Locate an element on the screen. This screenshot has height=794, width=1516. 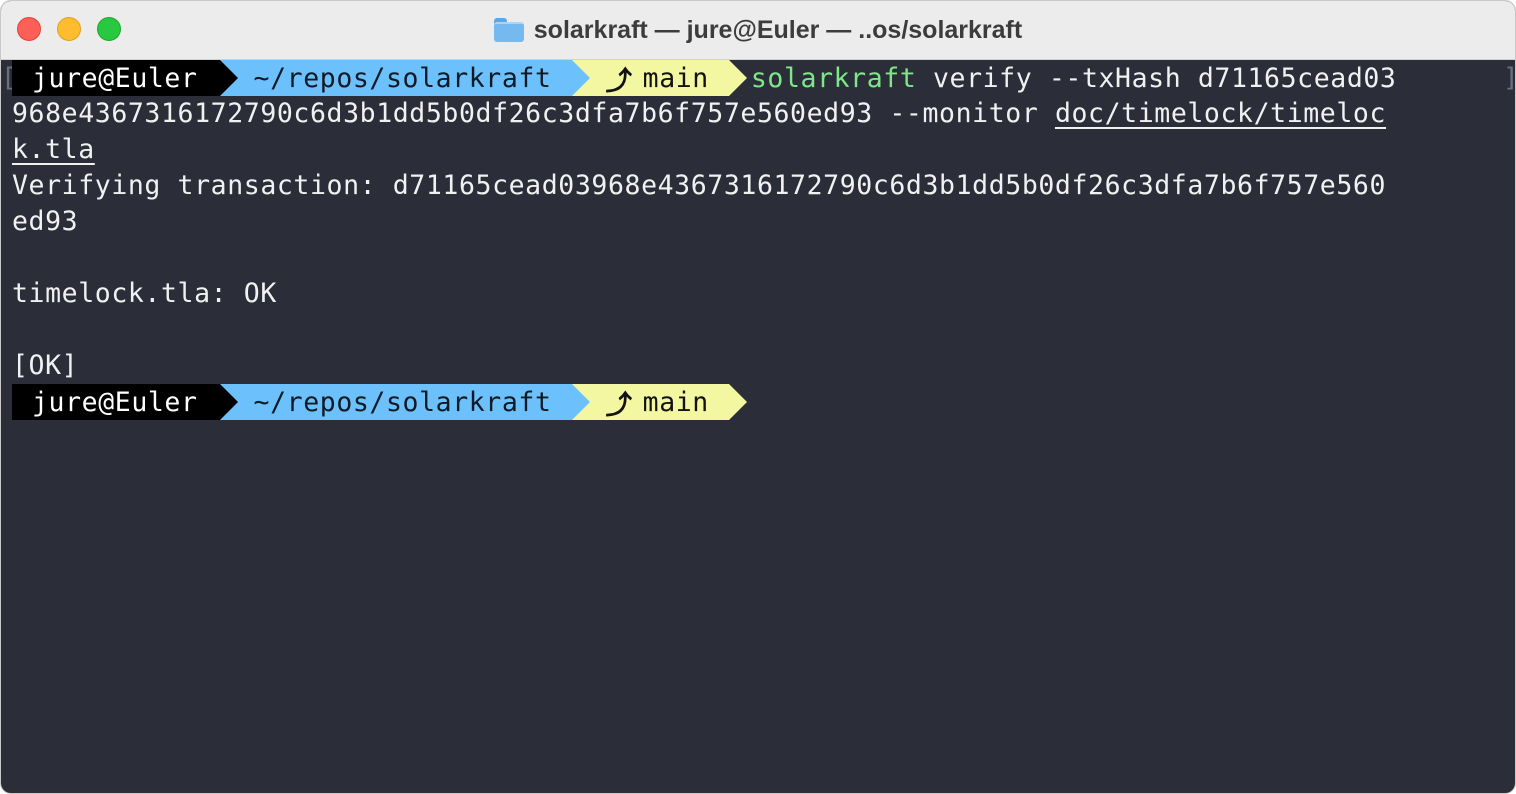
command-file-part-2: k.tla is located at coordinates (53, 149).